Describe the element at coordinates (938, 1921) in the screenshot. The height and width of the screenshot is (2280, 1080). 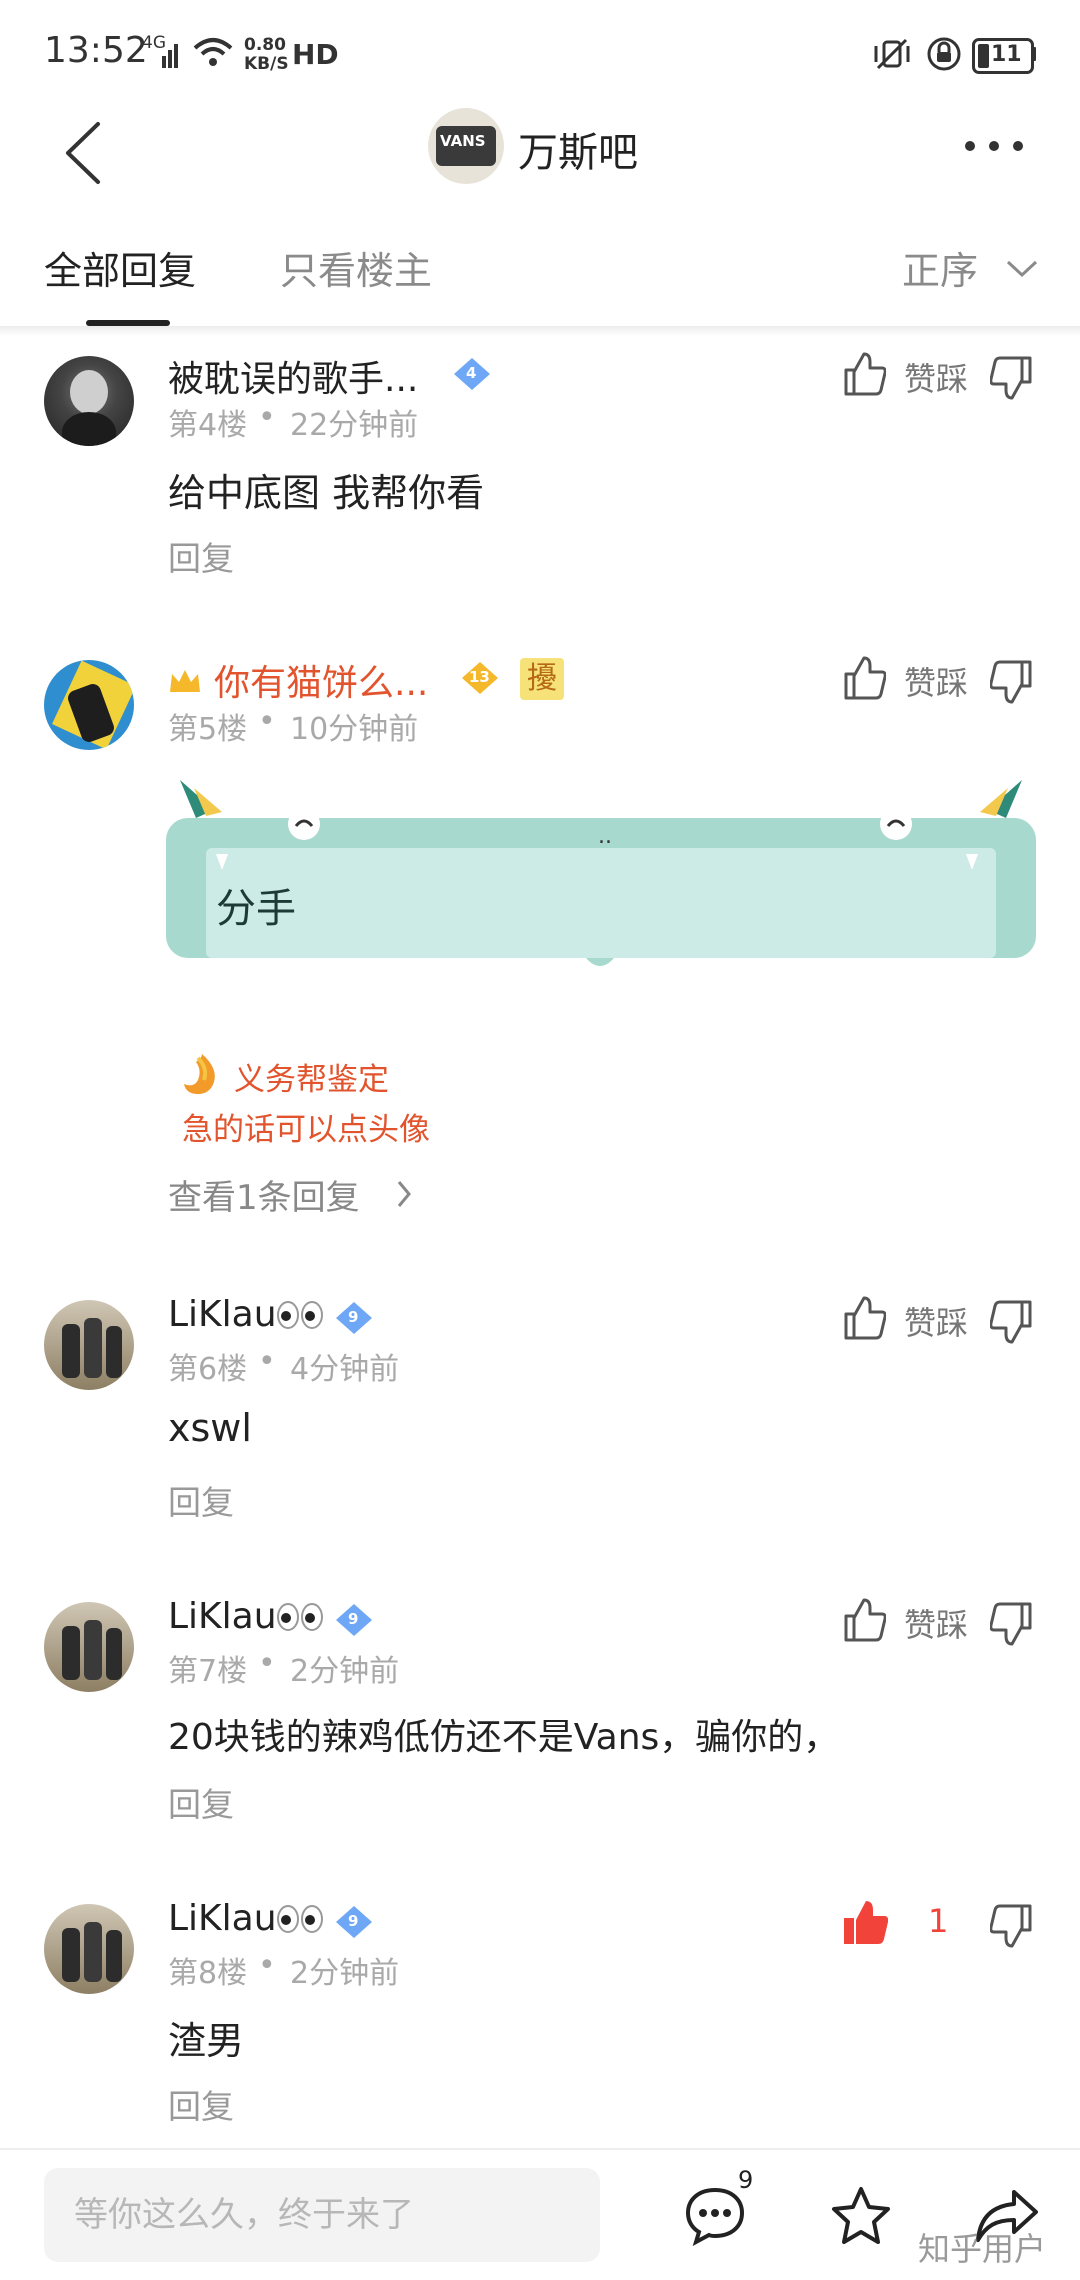
I see `like-count: 1` at that location.